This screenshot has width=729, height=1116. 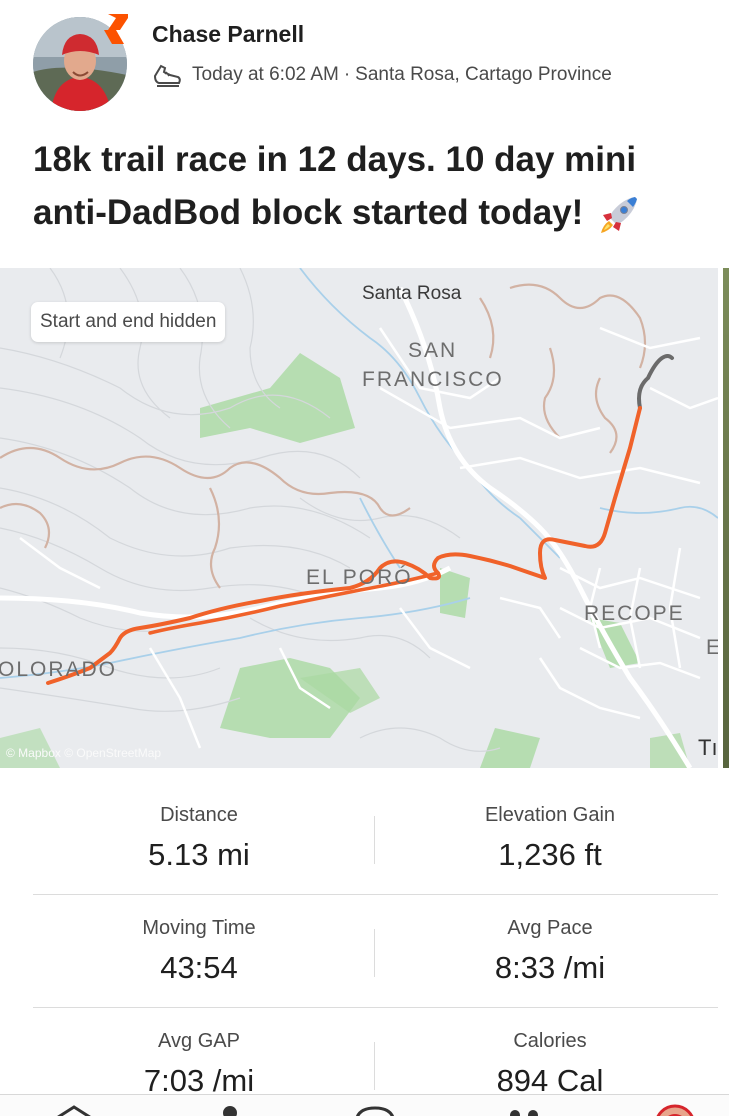 I want to click on maps-icon, so click(x=230, y=1109).